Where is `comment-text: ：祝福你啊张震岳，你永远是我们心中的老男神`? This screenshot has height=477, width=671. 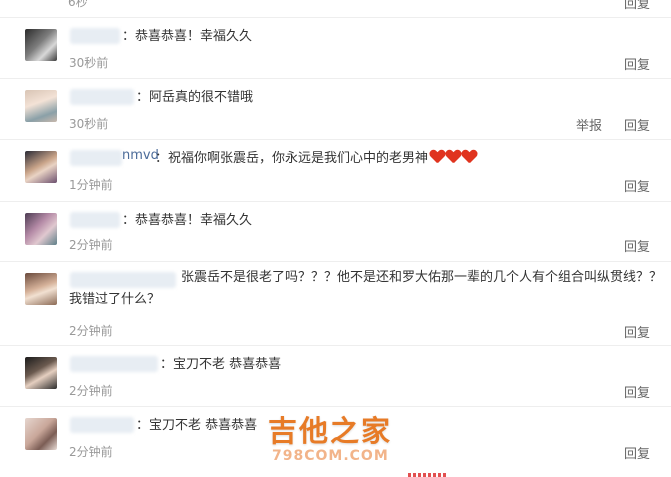
comment-text: ：祝福你啊张震岳，你永远是我们心中的老男神 is located at coordinates (315, 159).